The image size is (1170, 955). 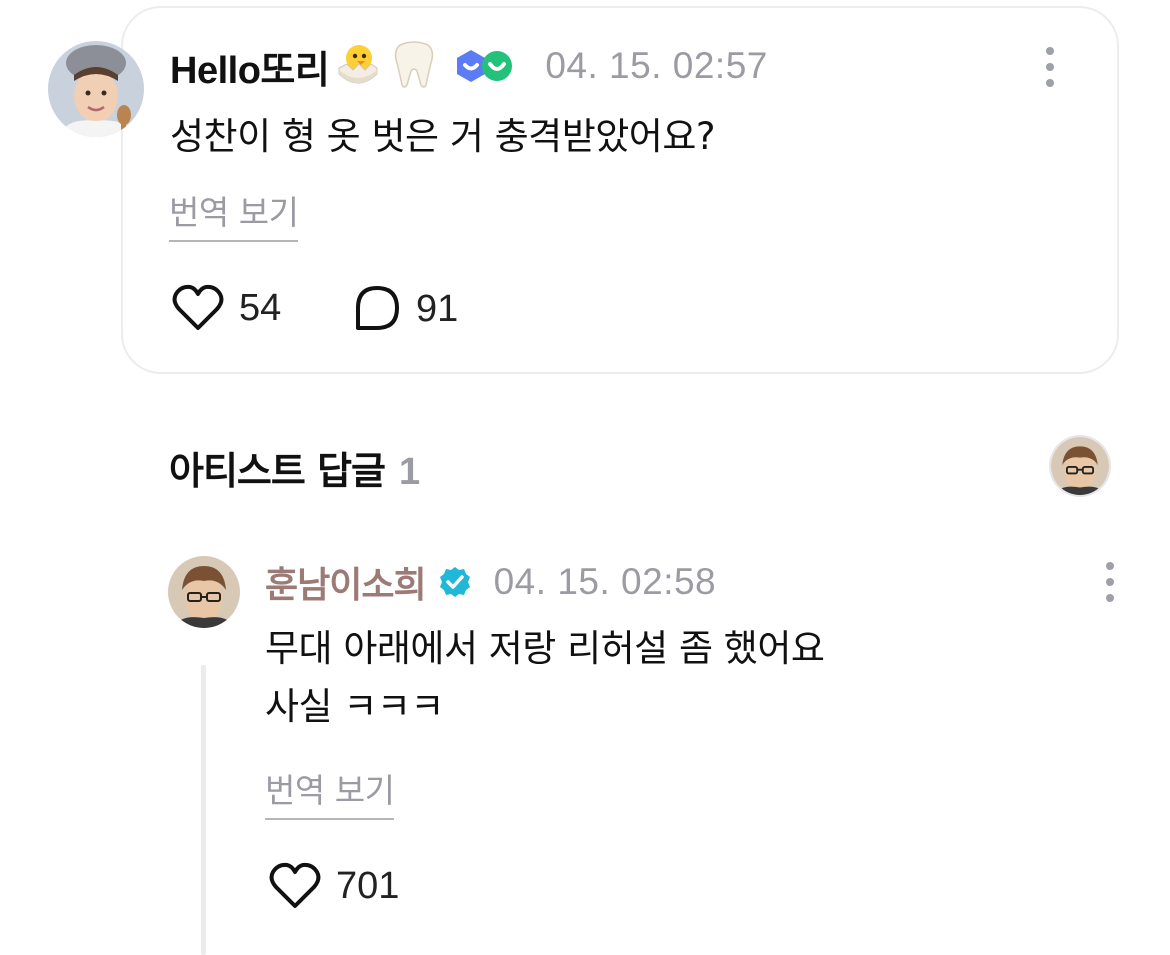 I want to click on reply-timestamp: 04. 15. 02:58, so click(x=605, y=581).